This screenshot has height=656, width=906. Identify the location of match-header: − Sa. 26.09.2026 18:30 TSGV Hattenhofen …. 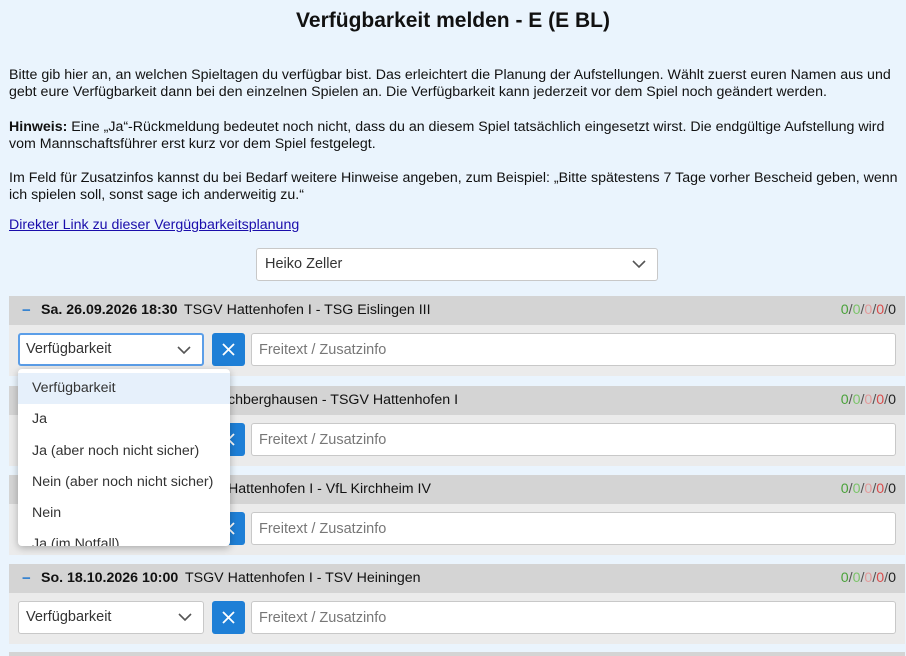
(457, 310).